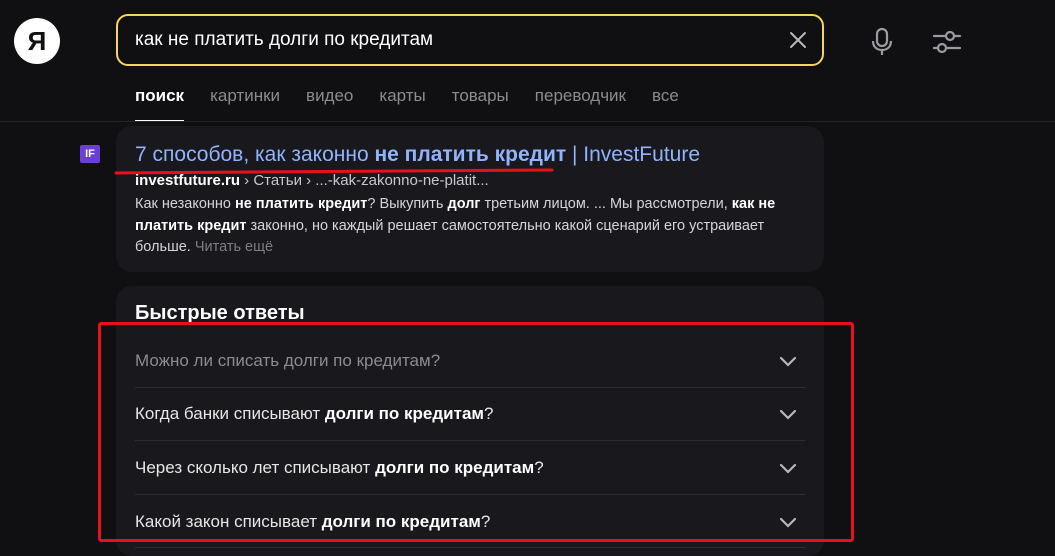 The width and height of the screenshot is (1055, 556). Describe the element at coordinates (160, 104) in the screenshot. I see `tab-search: поиск` at that location.